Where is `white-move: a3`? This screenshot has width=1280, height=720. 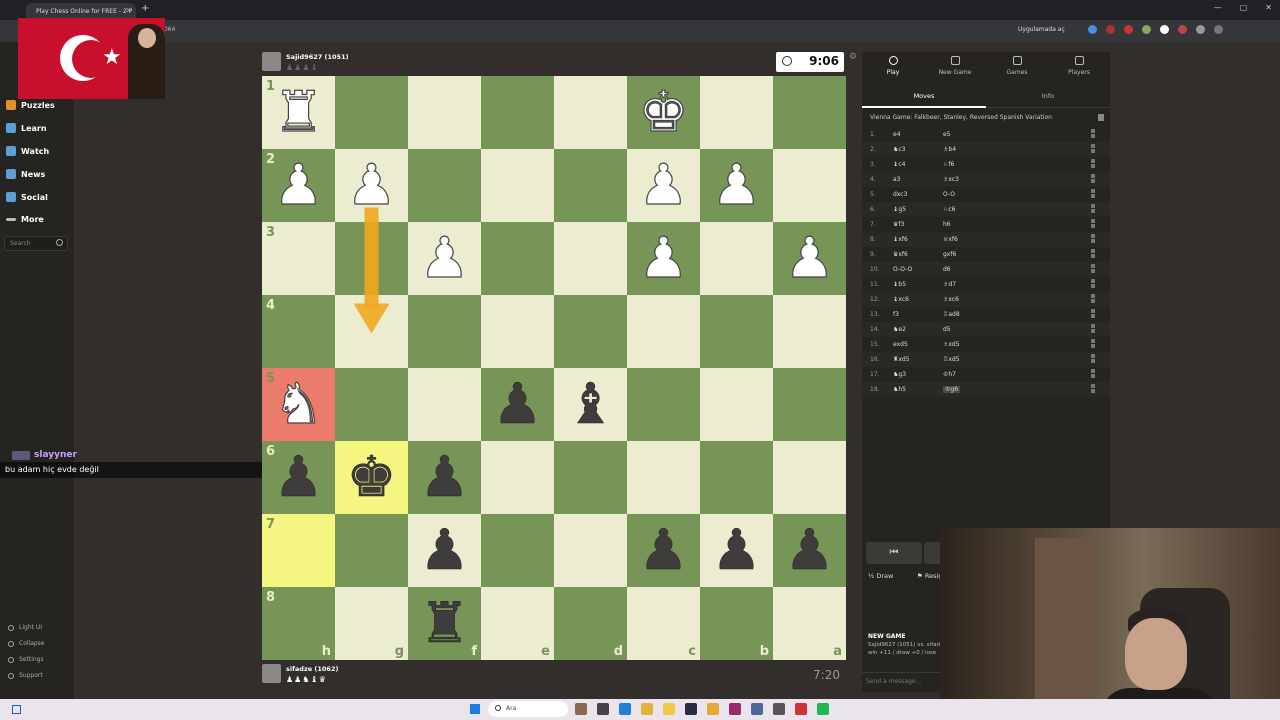 white-move: a3 is located at coordinates (897, 179).